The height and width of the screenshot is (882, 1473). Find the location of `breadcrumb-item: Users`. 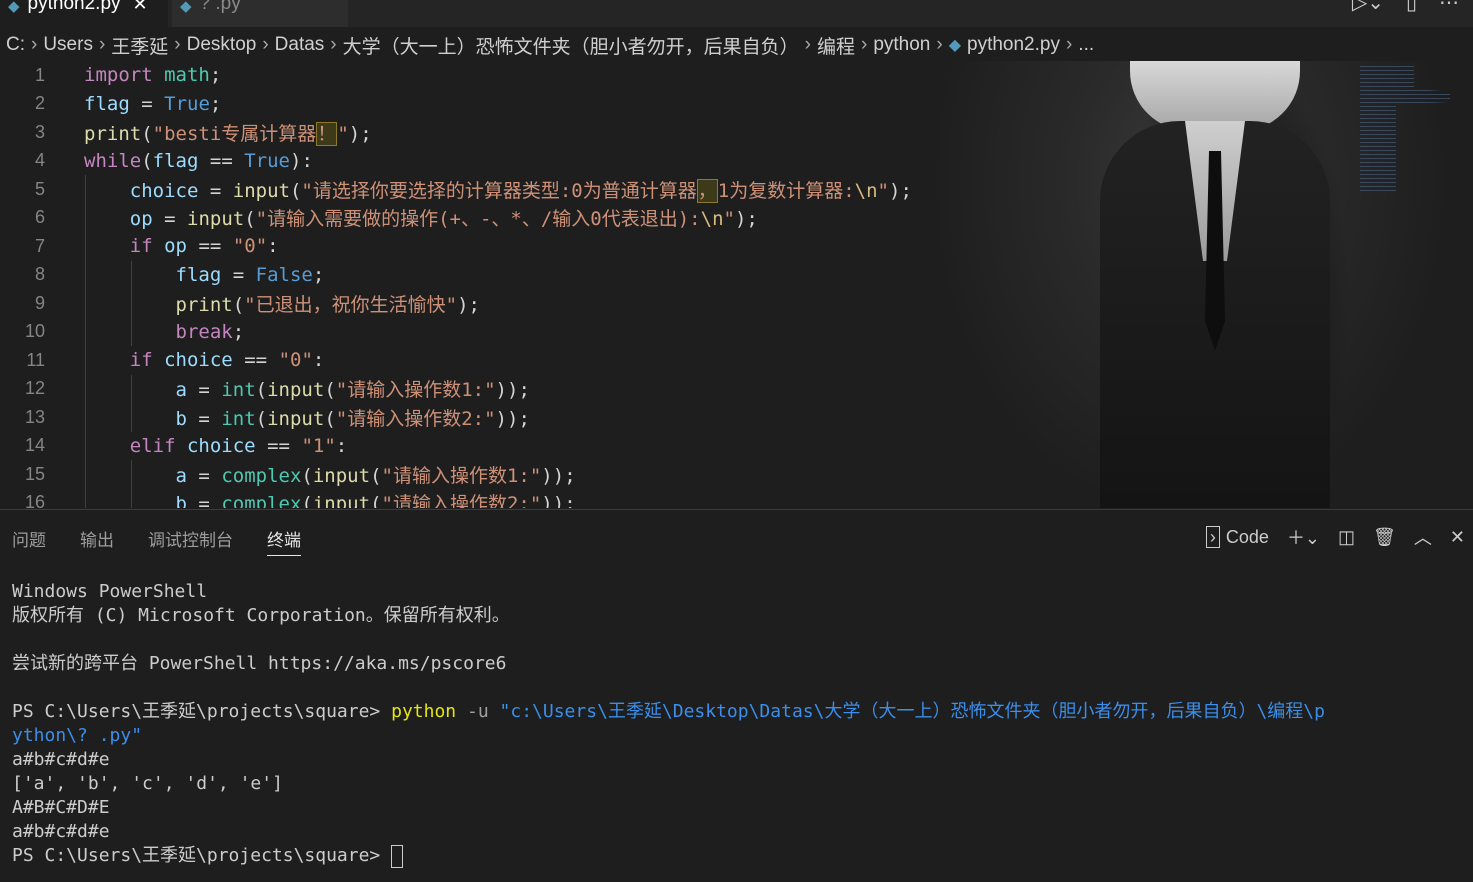

breadcrumb-item: Users is located at coordinates (68, 45).